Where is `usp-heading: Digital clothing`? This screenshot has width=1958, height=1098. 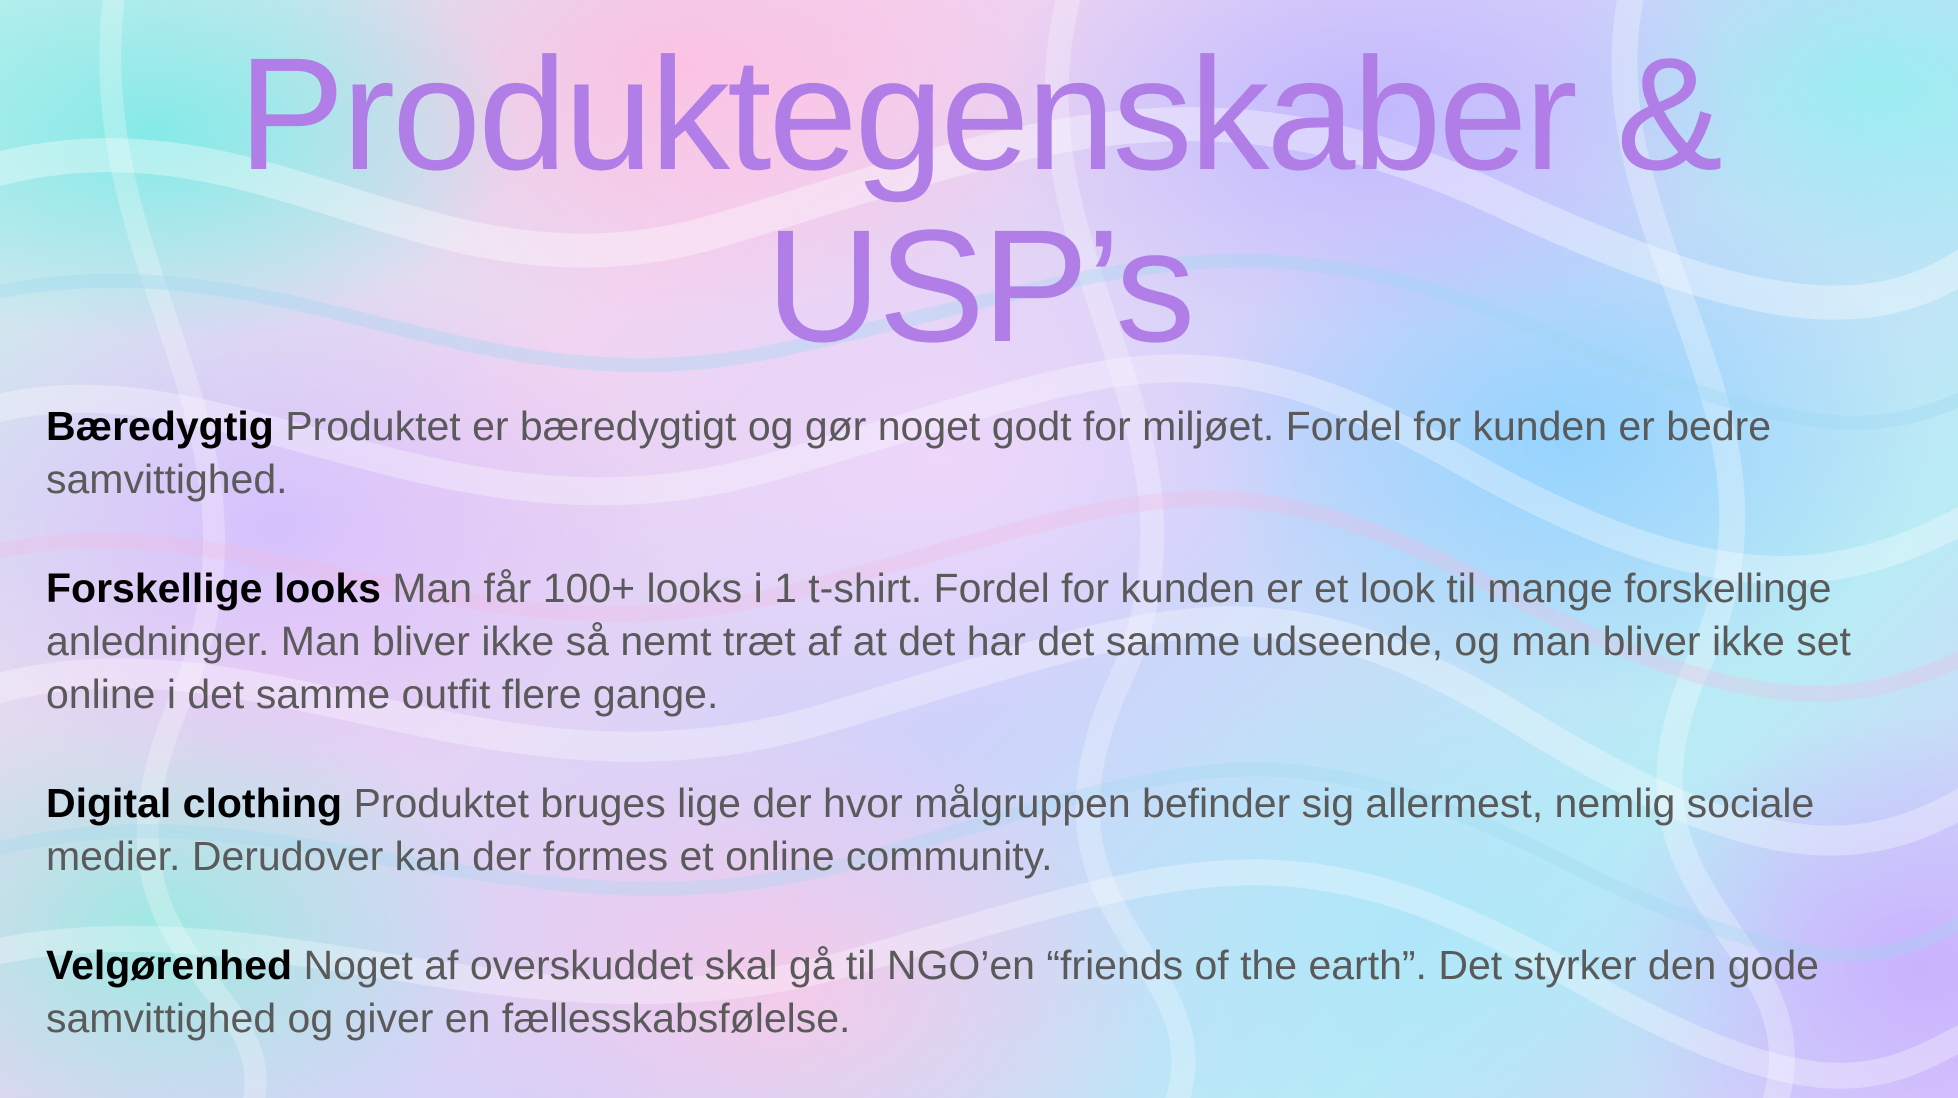
usp-heading: Digital clothing is located at coordinates (194, 803).